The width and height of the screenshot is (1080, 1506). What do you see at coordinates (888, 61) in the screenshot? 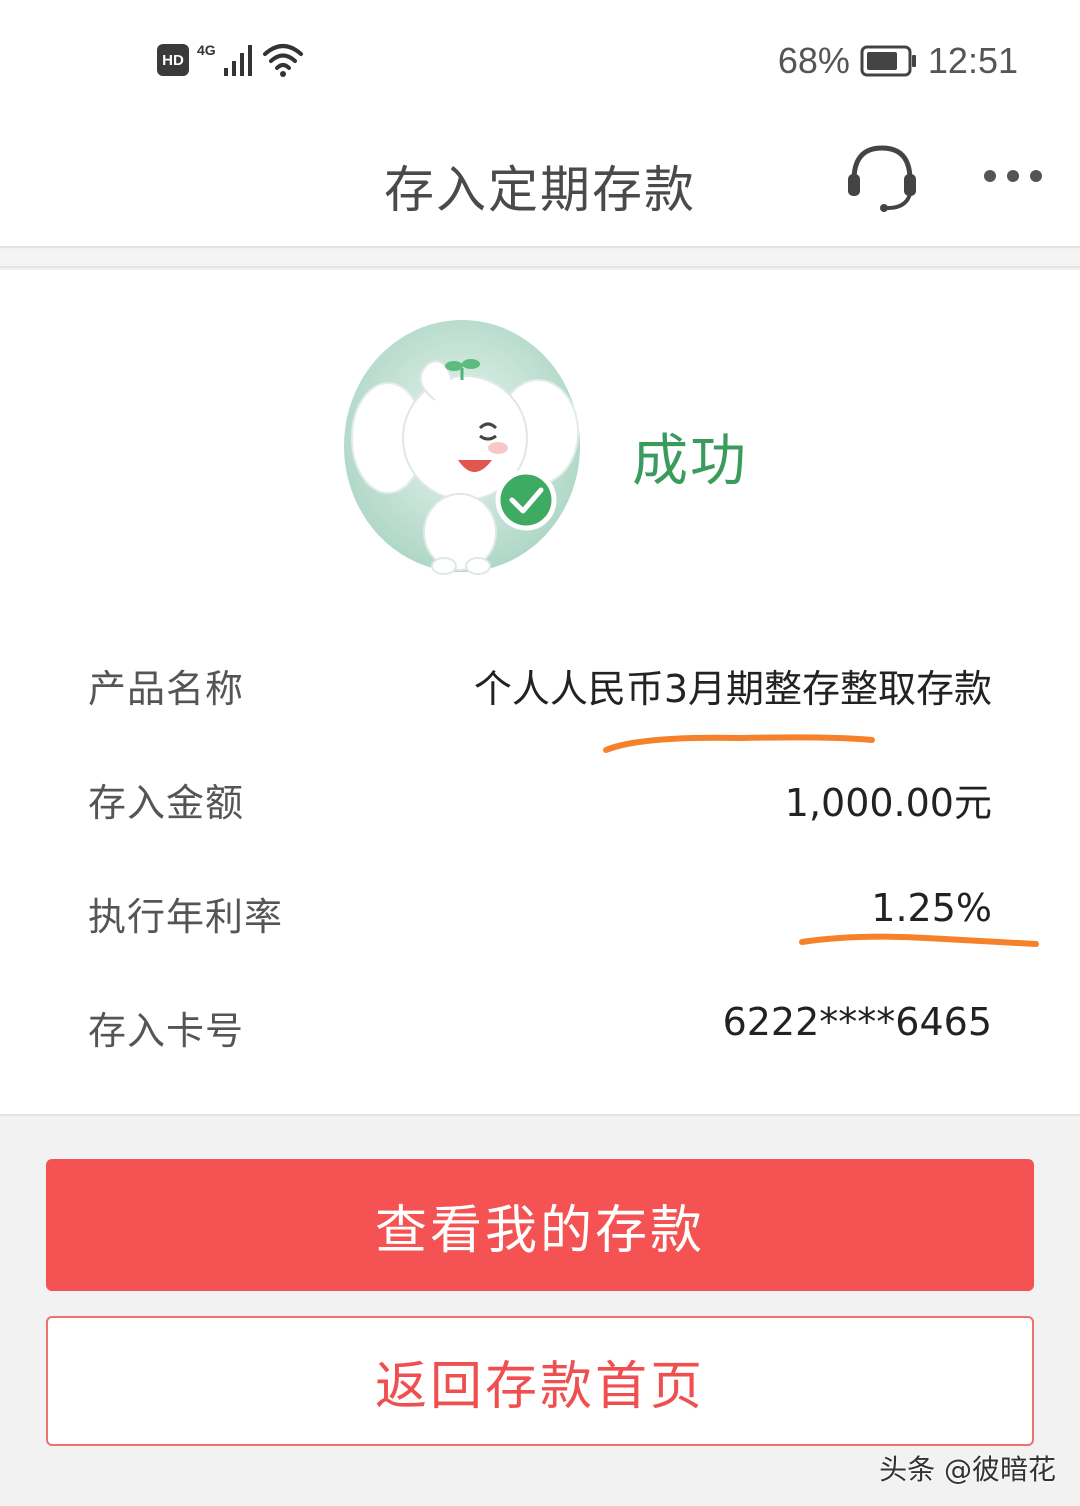
I see `battery-icon` at bounding box center [888, 61].